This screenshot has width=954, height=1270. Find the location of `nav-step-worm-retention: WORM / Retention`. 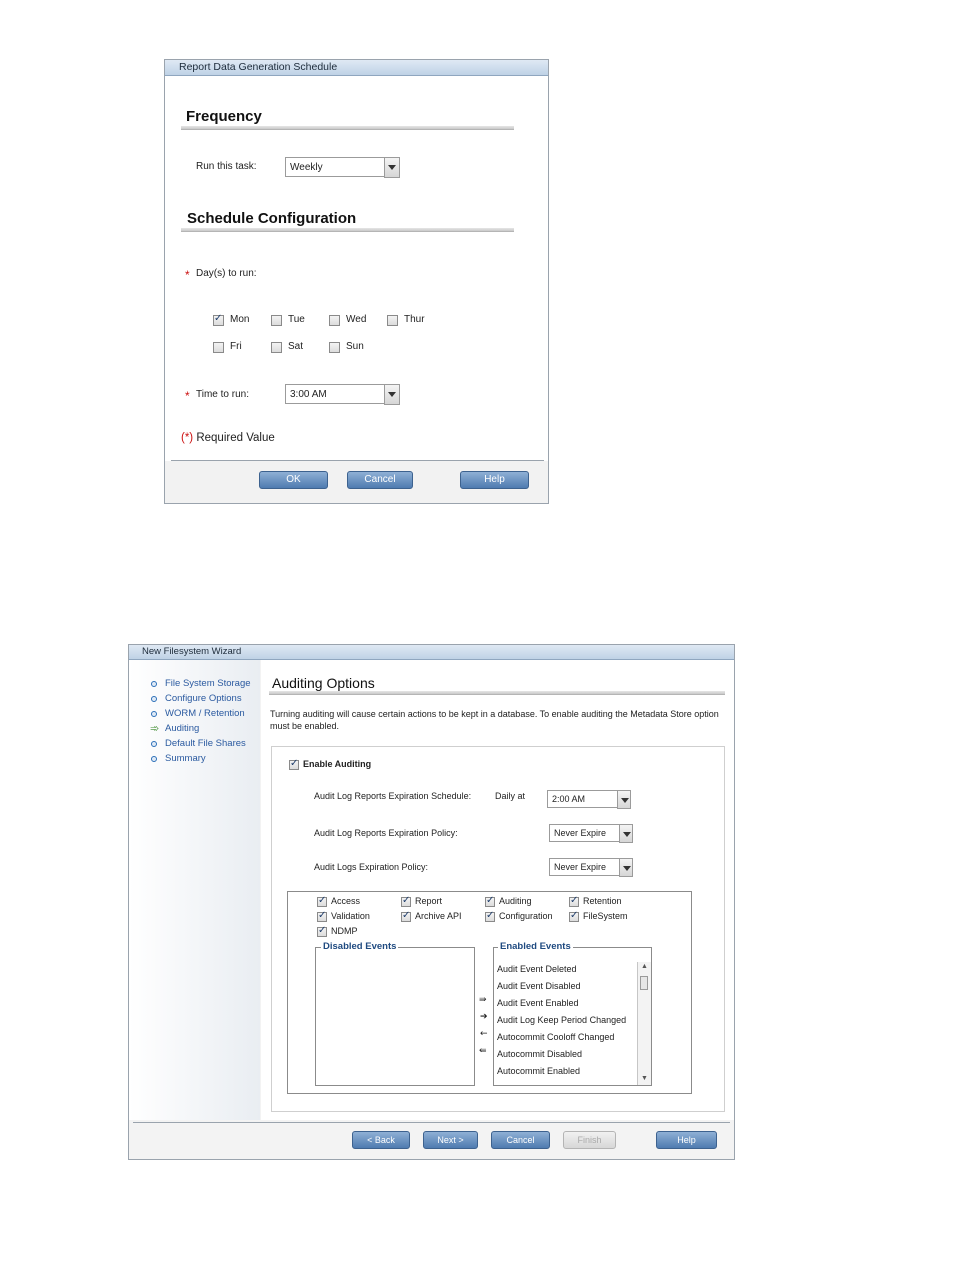

nav-step-worm-retention: WORM / Retention is located at coordinates (205, 713).